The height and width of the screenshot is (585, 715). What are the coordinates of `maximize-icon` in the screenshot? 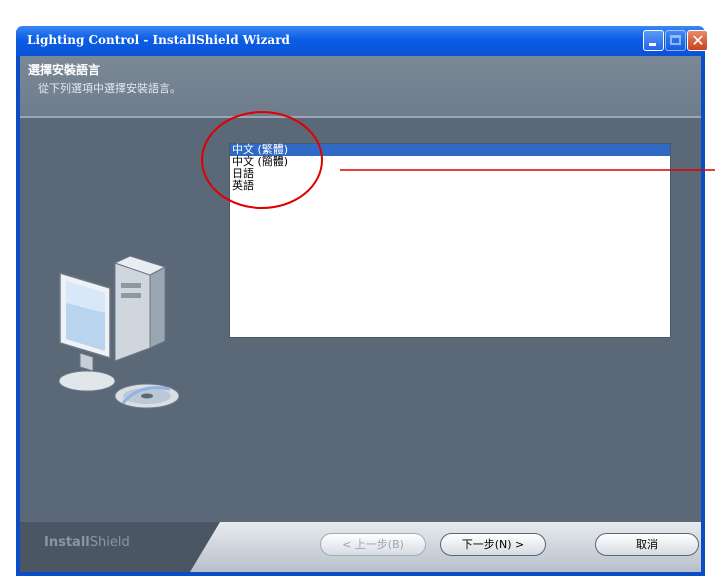 It's located at (675, 40).